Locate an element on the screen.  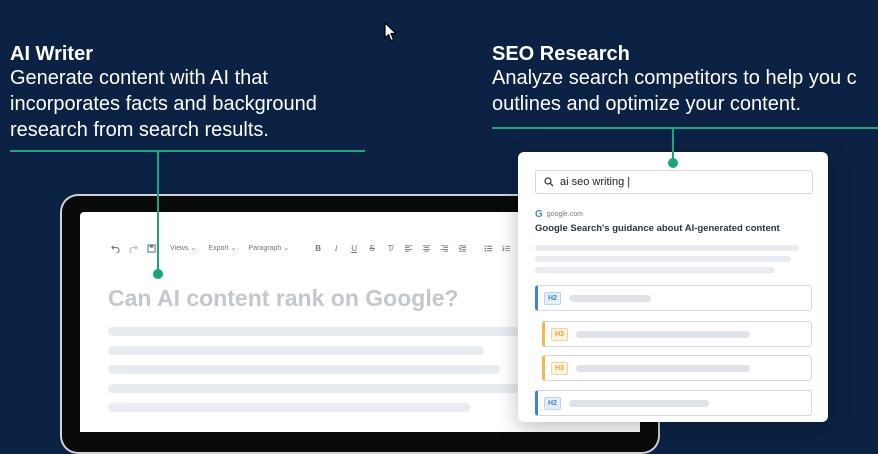
editor-toolbar: Views ⌄ Export ⌄ Paragraph ⌄ B I U S T̸ is located at coordinates (334, 248).